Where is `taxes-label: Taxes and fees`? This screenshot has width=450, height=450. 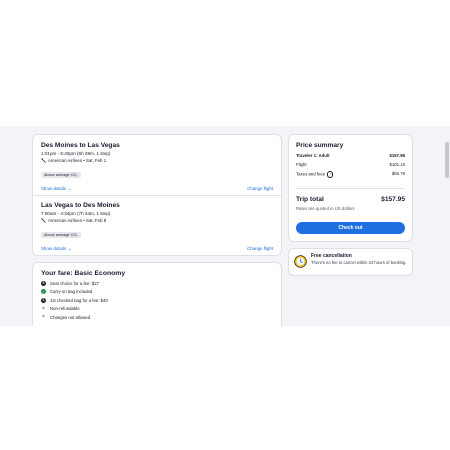
taxes-label: Taxes and fees is located at coordinates (310, 174).